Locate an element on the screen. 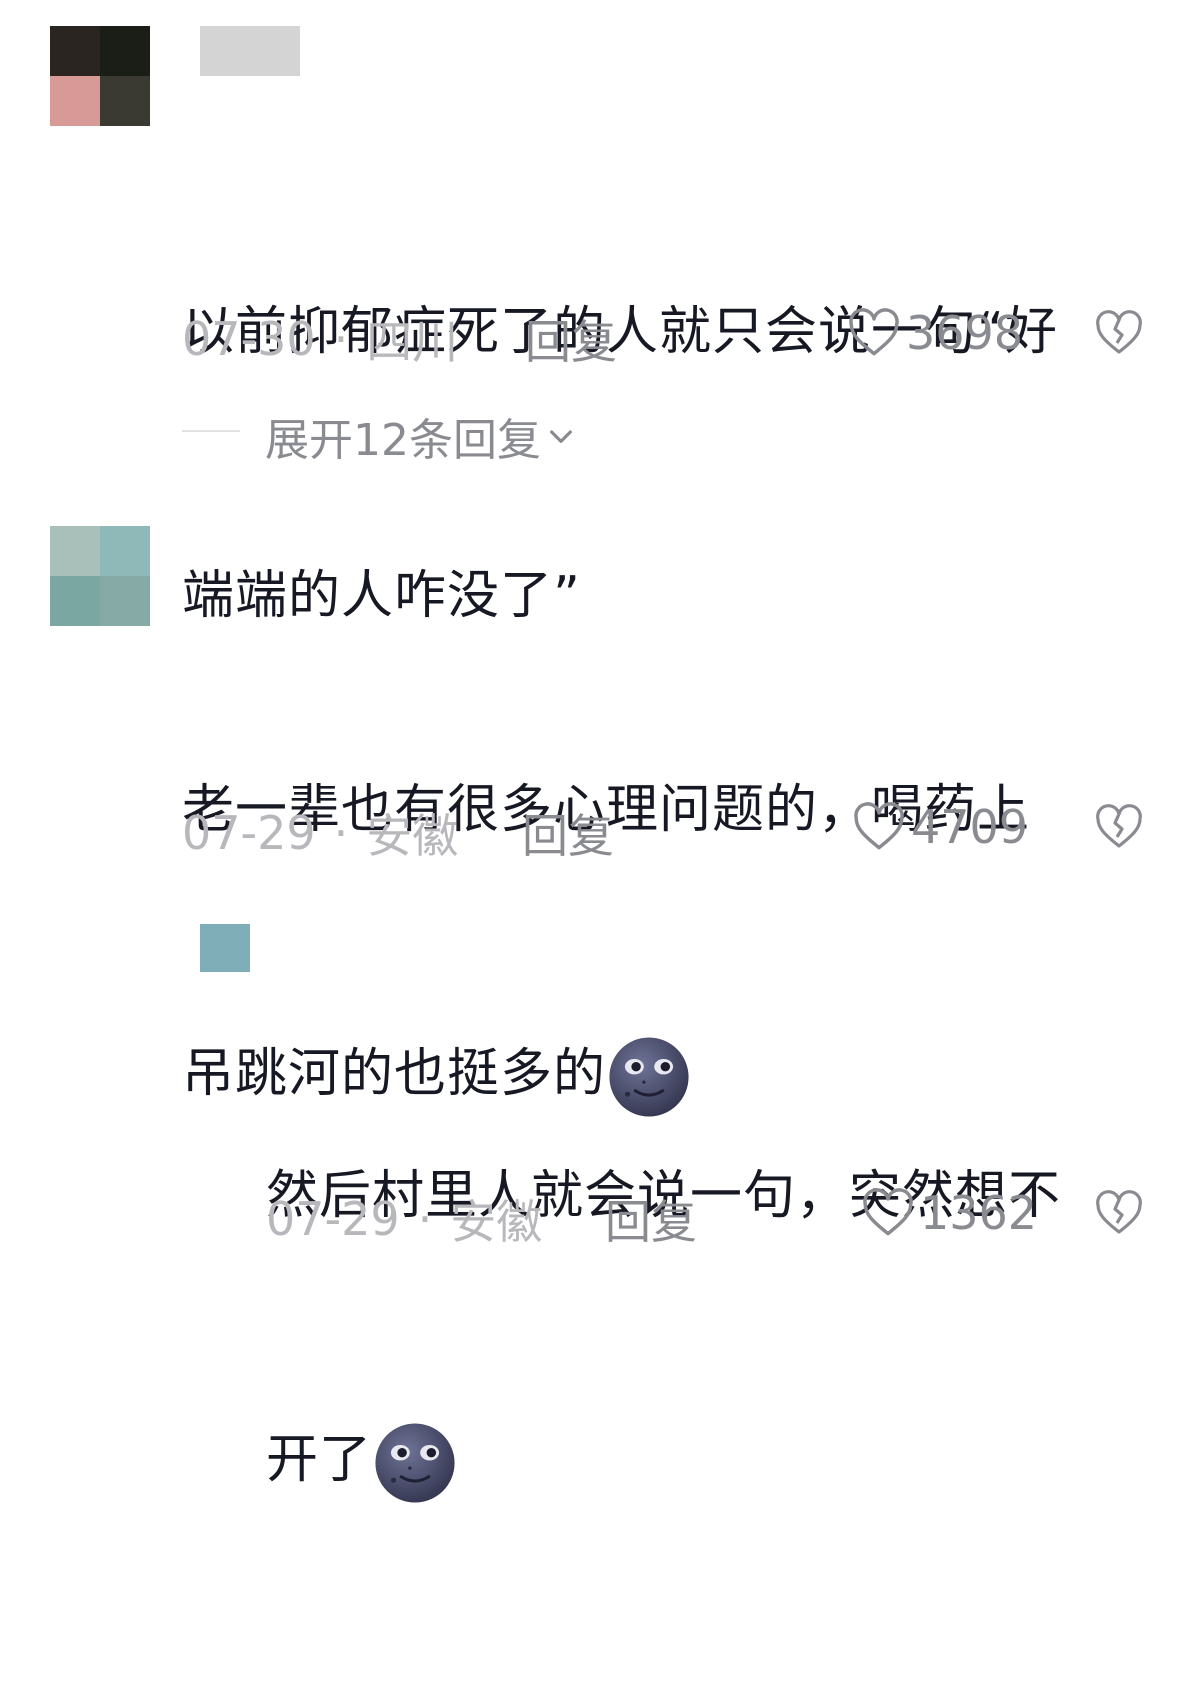 The width and height of the screenshot is (1200, 1682). expand-divider is located at coordinates (211, 431).